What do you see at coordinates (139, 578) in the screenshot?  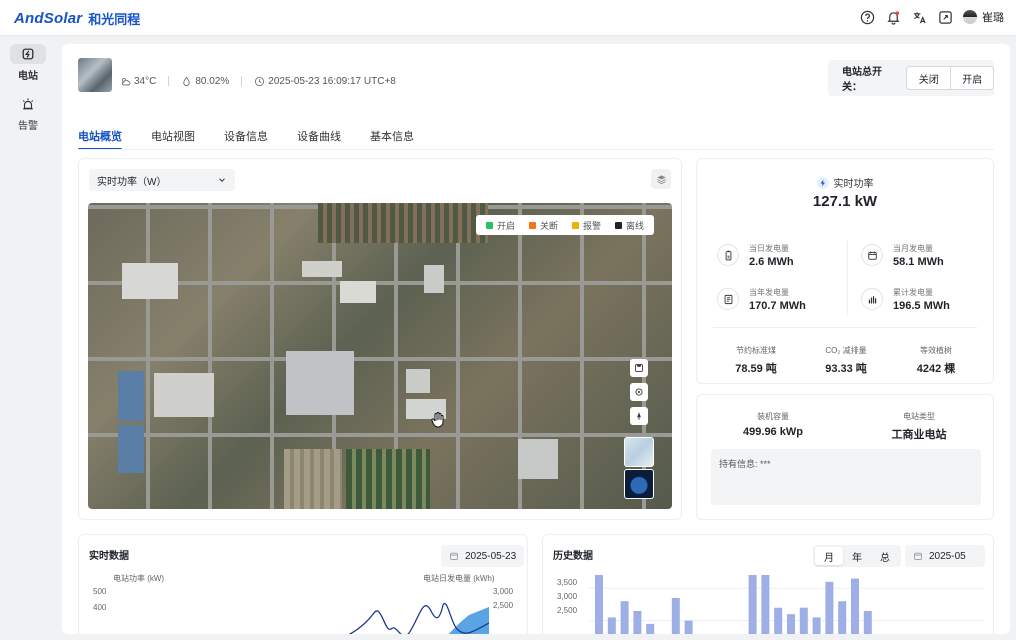 I see `left-axis-label: 电站功率 (kW)` at bounding box center [139, 578].